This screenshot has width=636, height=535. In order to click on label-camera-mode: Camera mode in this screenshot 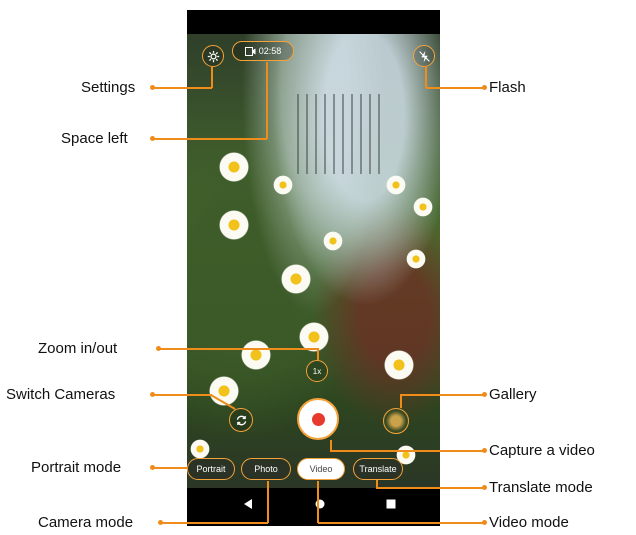, I will do `click(86, 522)`.